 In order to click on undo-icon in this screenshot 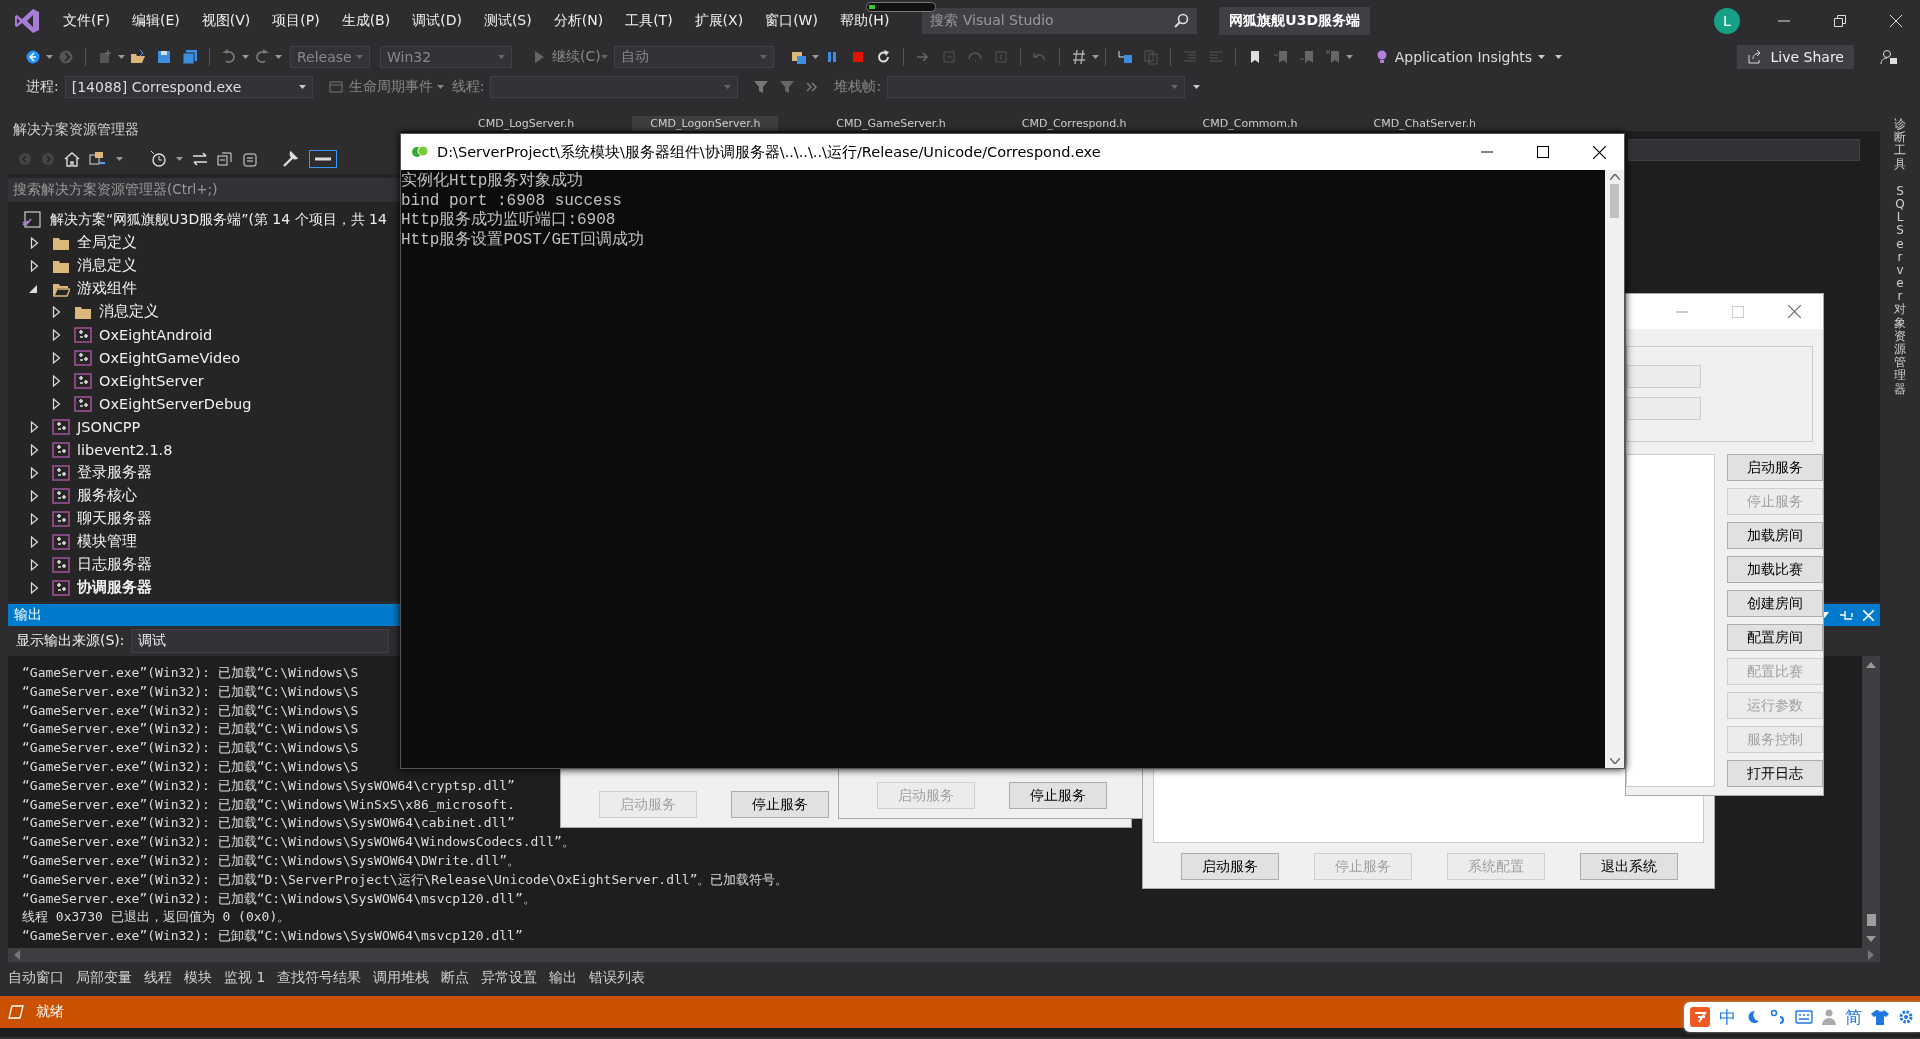, I will do `click(229, 57)`.